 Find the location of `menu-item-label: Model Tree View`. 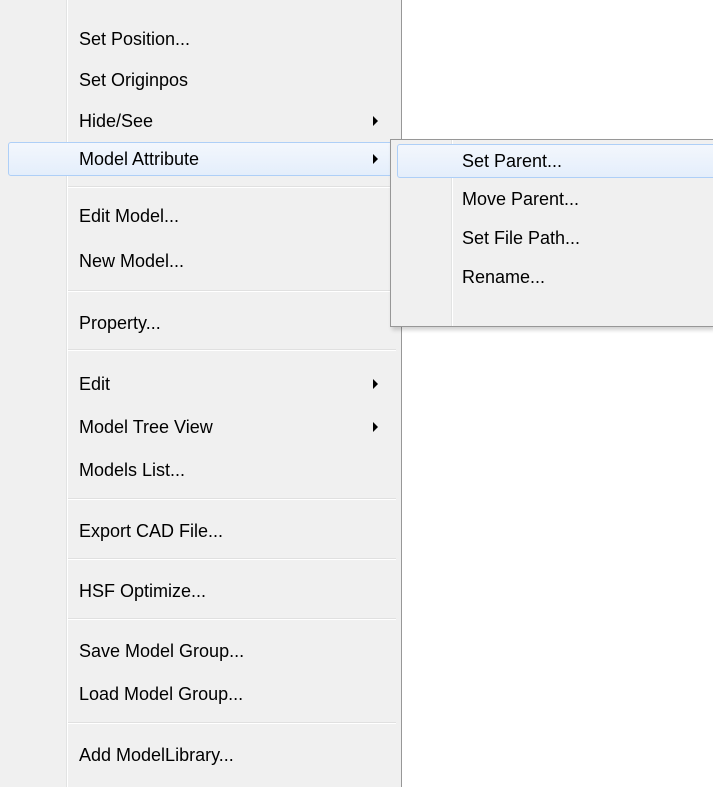

menu-item-label: Model Tree View is located at coordinates (146, 427).